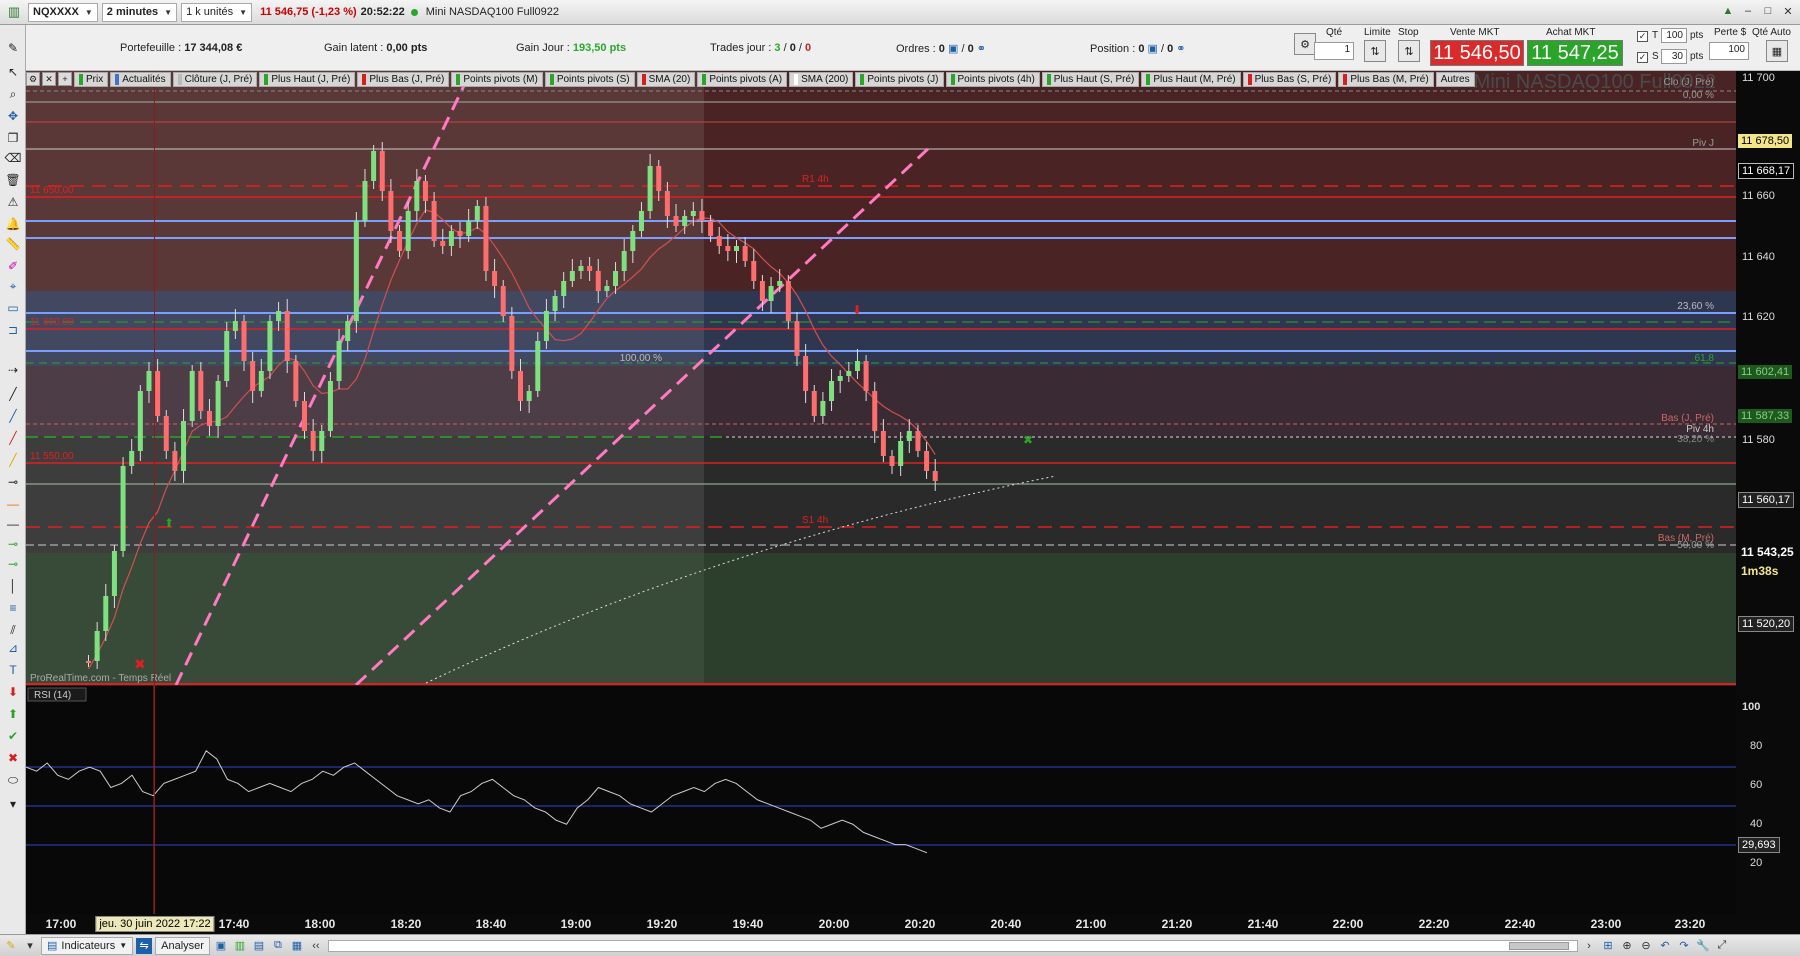 This screenshot has height=956, width=1800. What do you see at coordinates (13, 438) in the screenshot?
I see `red-line-icon: ╱` at bounding box center [13, 438].